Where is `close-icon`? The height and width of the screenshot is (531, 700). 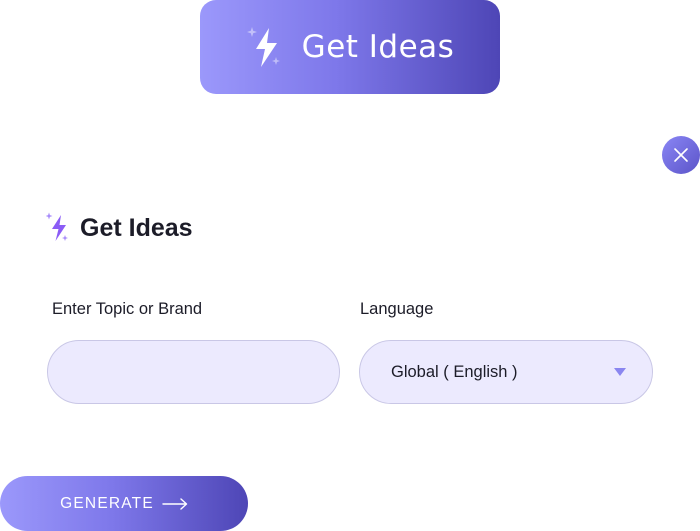 close-icon is located at coordinates (681, 155).